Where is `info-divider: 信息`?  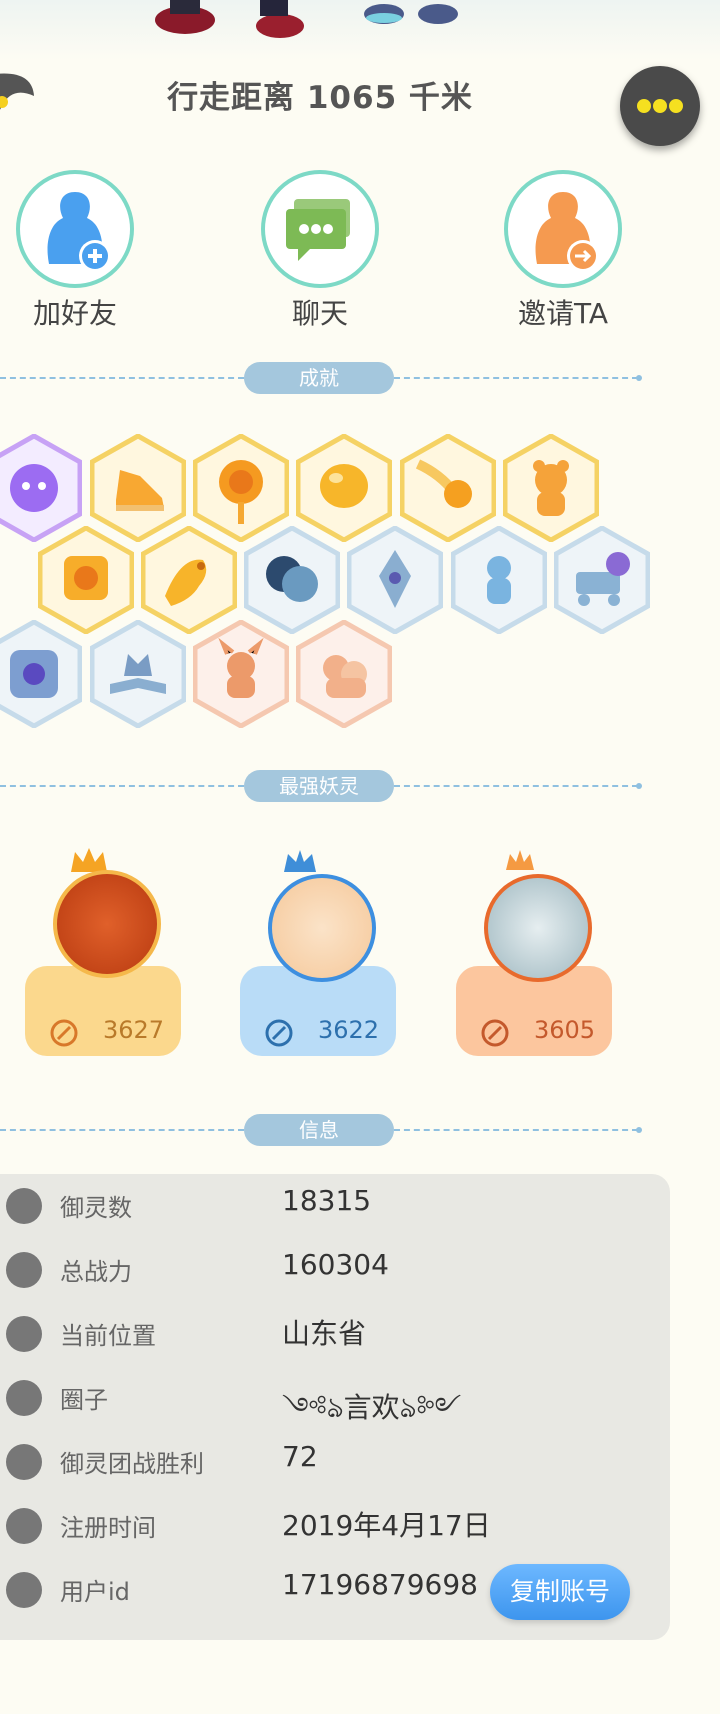
info-divider: 信息 is located at coordinates (321, 1130).